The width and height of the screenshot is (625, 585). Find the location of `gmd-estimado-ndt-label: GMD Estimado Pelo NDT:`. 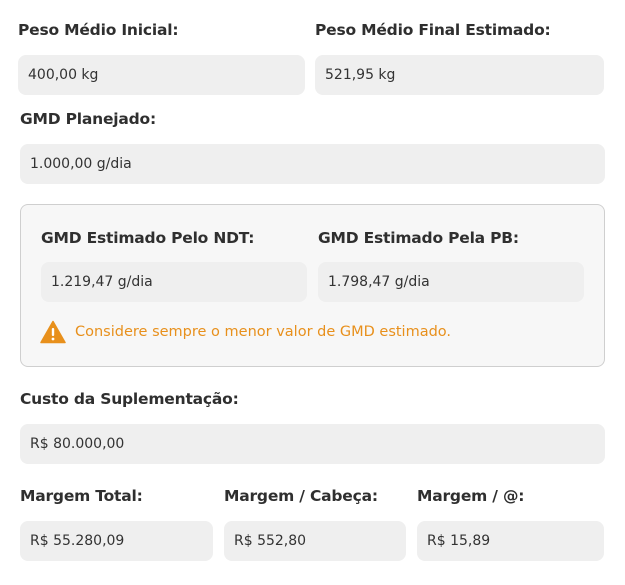

gmd-estimado-ndt-label: GMD Estimado Pelo NDT: is located at coordinates (148, 238).